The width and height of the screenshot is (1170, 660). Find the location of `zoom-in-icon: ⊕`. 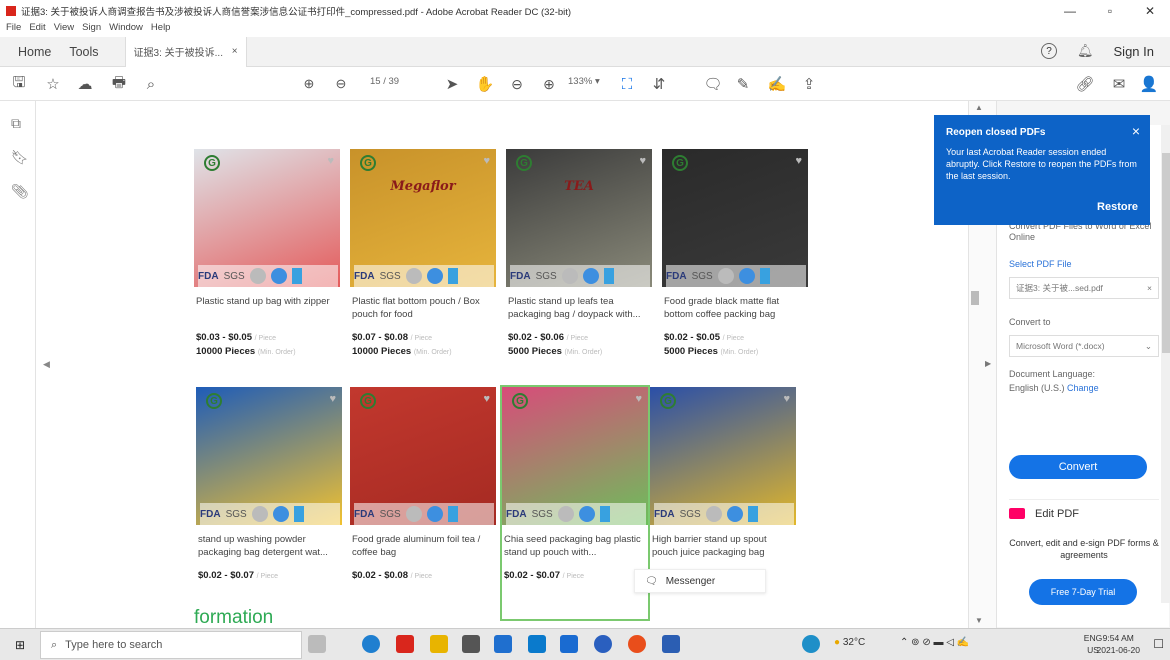

zoom-in-icon: ⊕ is located at coordinates (549, 84).